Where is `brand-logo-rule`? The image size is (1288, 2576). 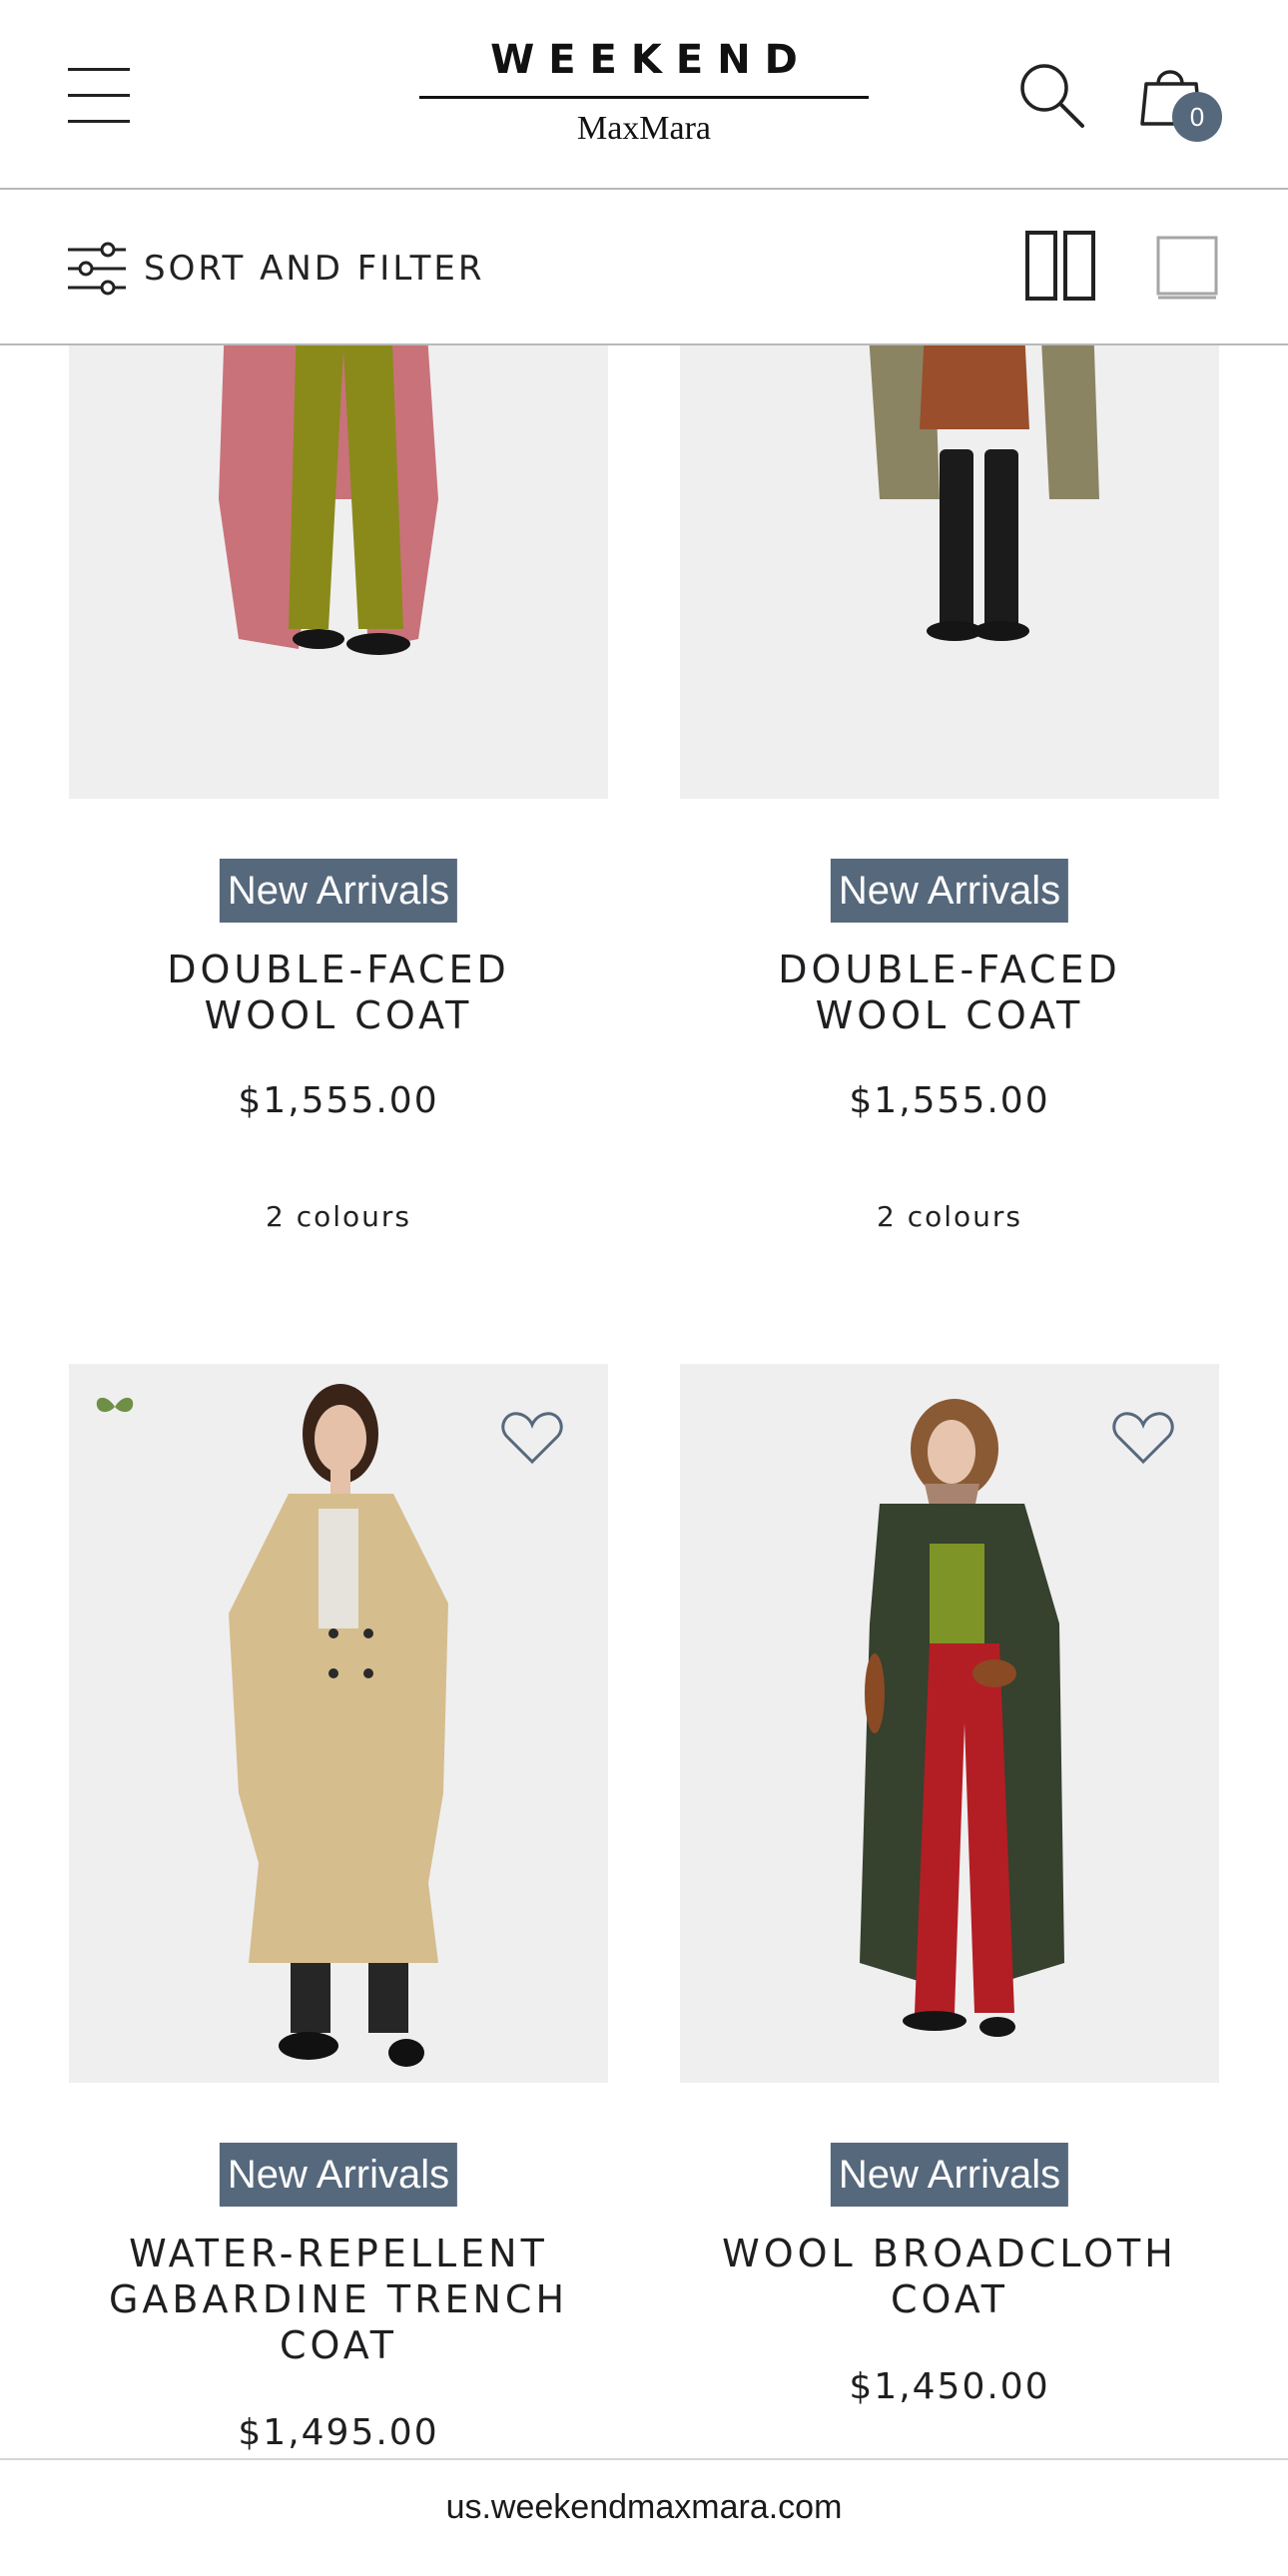 brand-logo-rule is located at coordinates (644, 97).